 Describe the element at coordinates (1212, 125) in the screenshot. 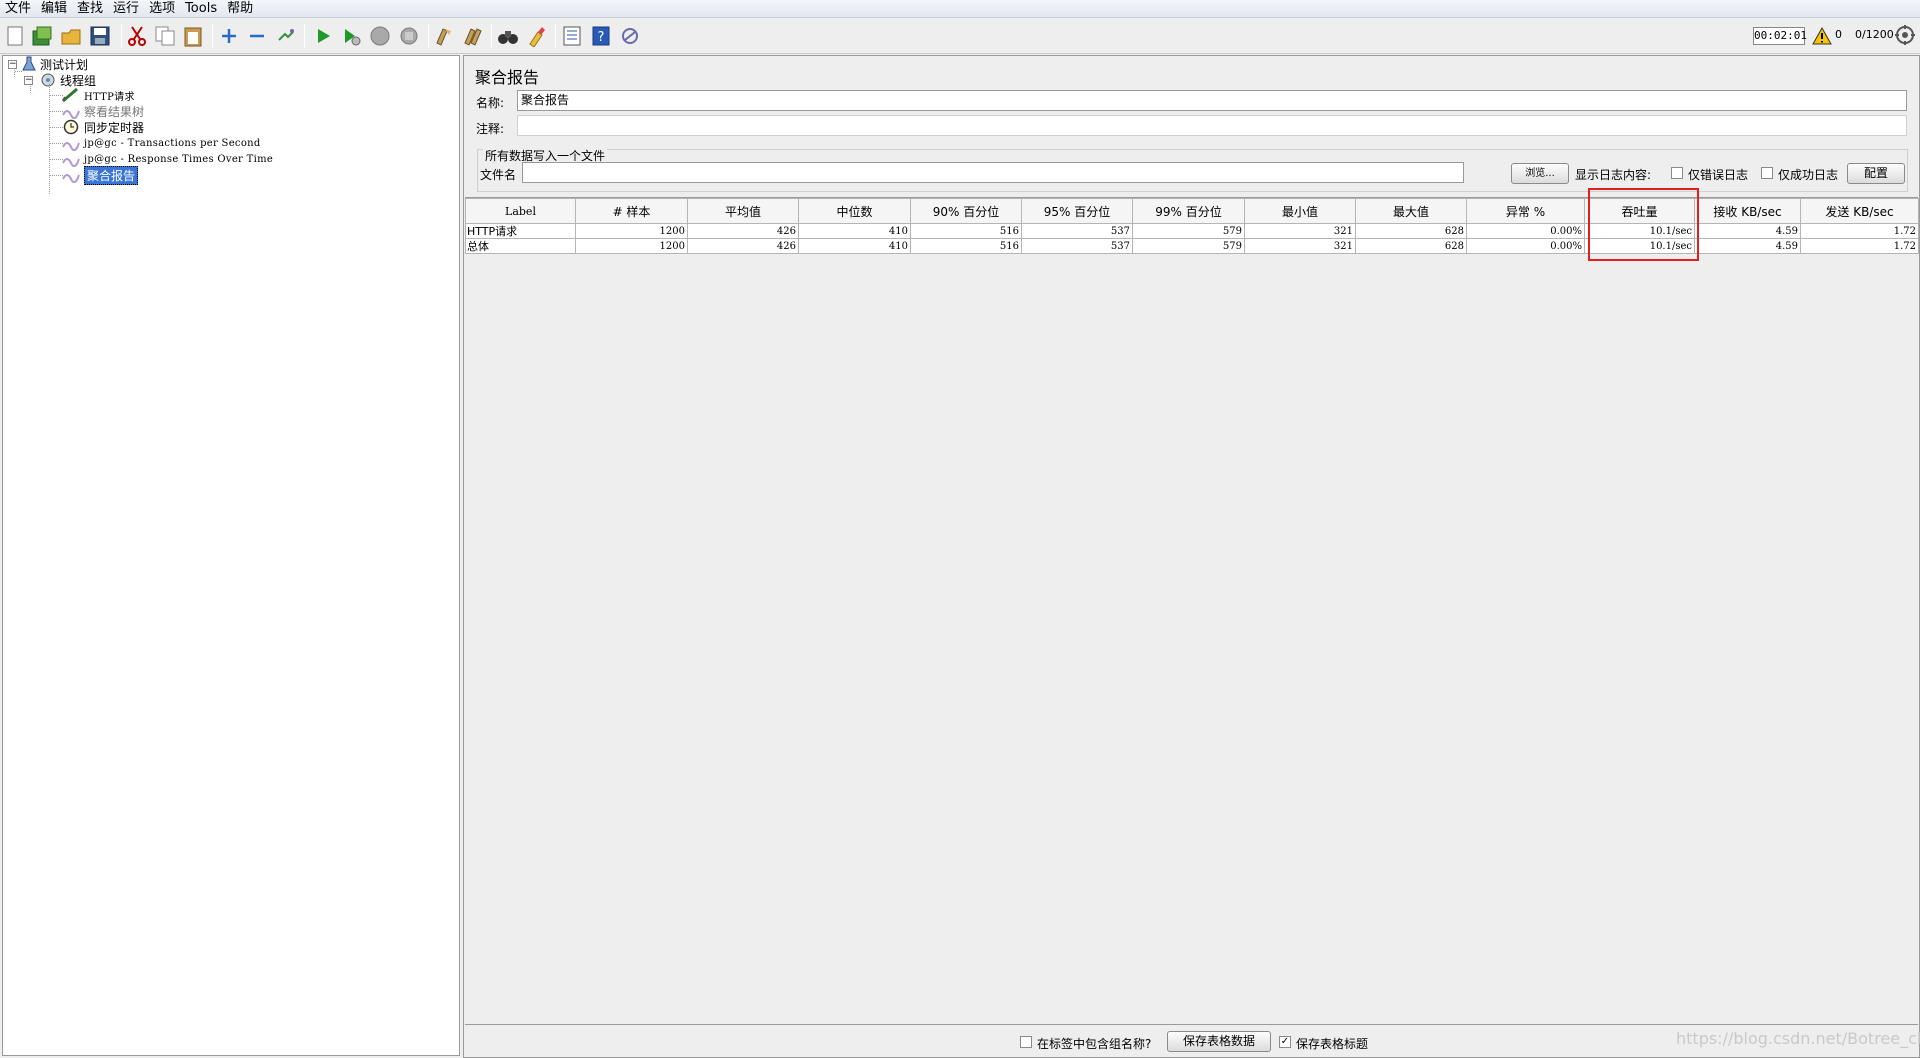

I see `comment-field` at that location.